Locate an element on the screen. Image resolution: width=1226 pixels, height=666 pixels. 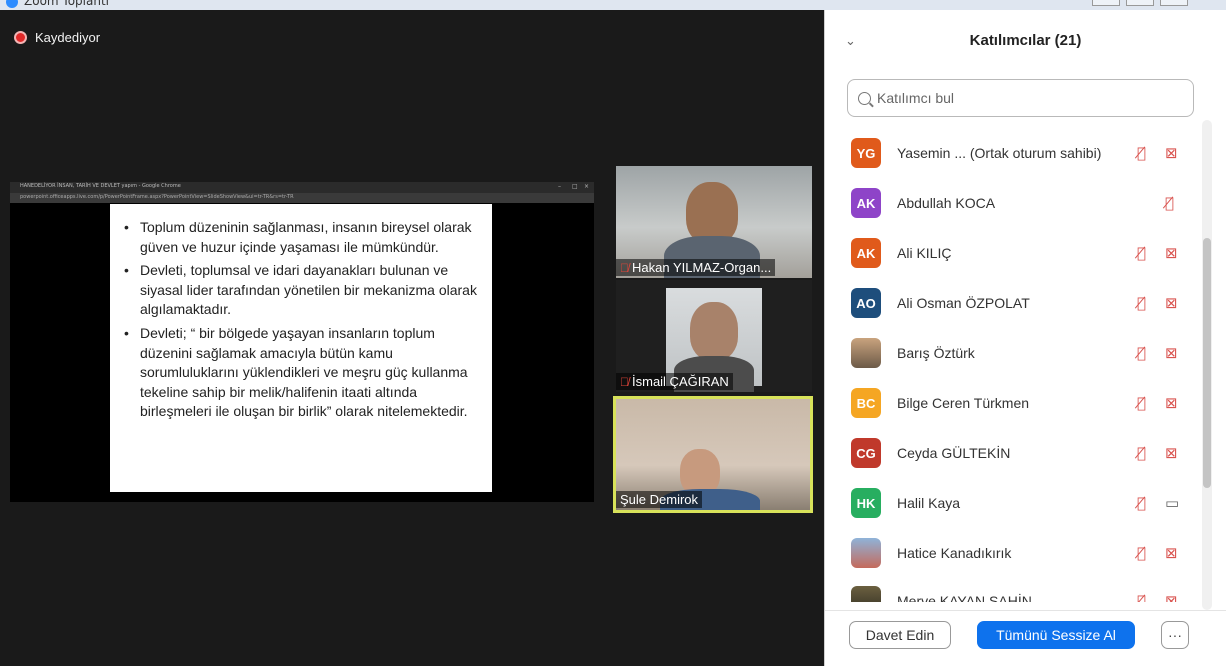
recording-indicator: Kaydediyor is located at coordinates (57, 37).